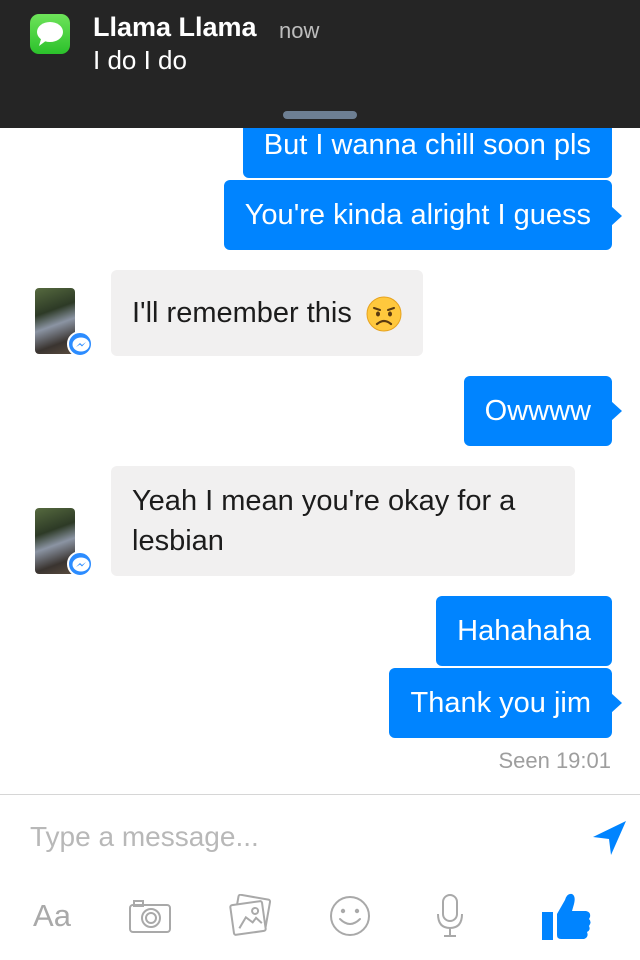 The height and width of the screenshot is (960, 640). What do you see at coordinates (140, 60) in the screenshot?
I see `notification-message: I do I do` at bounding box center [140, 60].